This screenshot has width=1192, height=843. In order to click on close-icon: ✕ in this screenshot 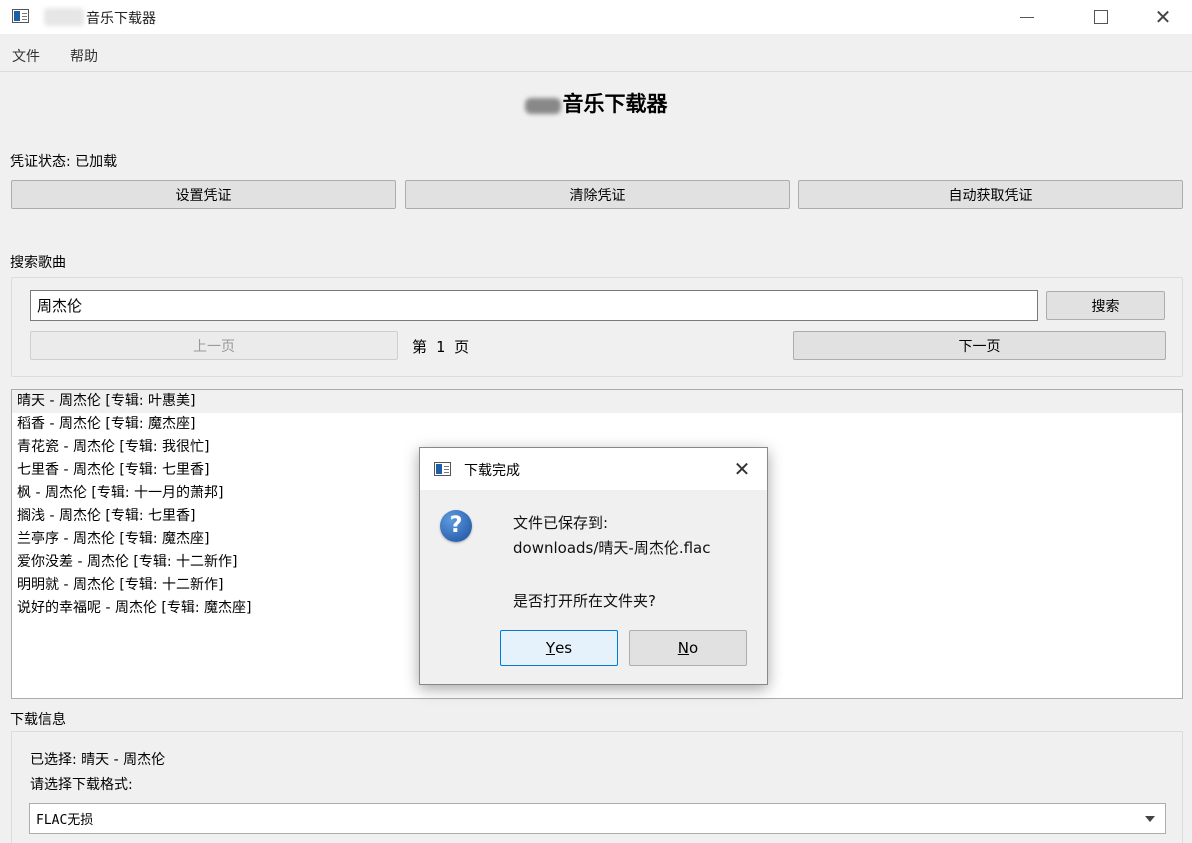, I will do `click(1163, 17)`.